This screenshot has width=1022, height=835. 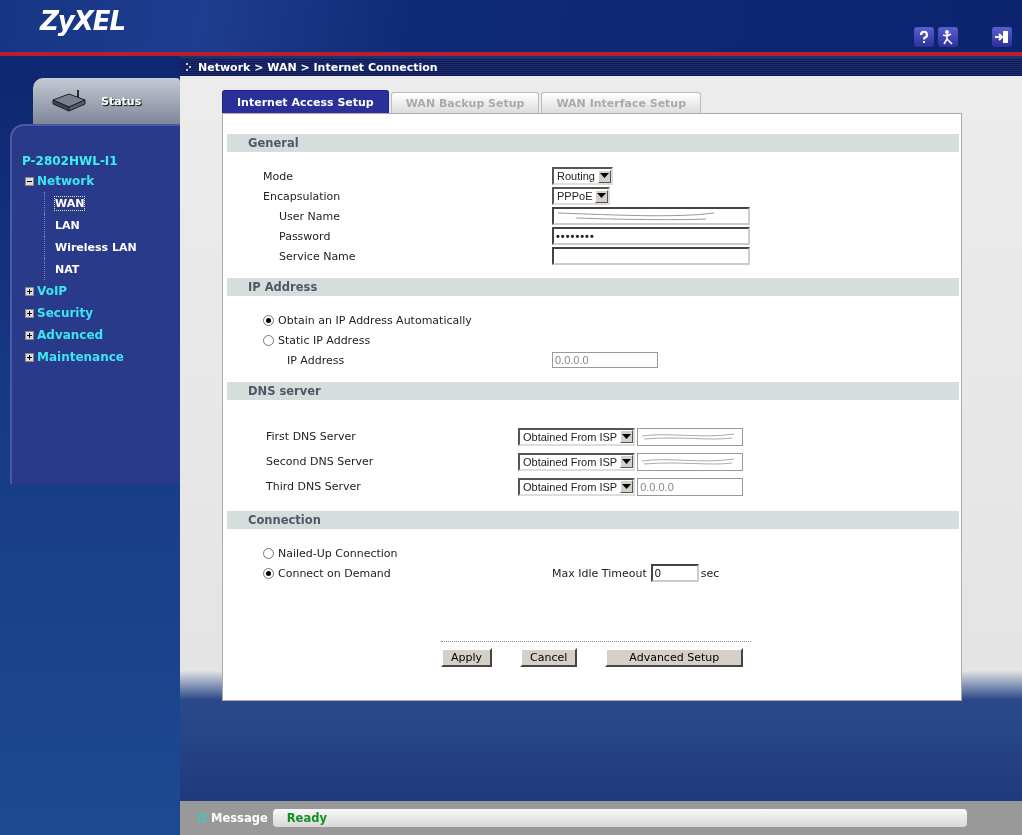 What do you see at coordinates (318, 67) in the screenshot?
I see `breadcrumb: Network > WAN > Internet Connection` at bounding box center [318, 67].